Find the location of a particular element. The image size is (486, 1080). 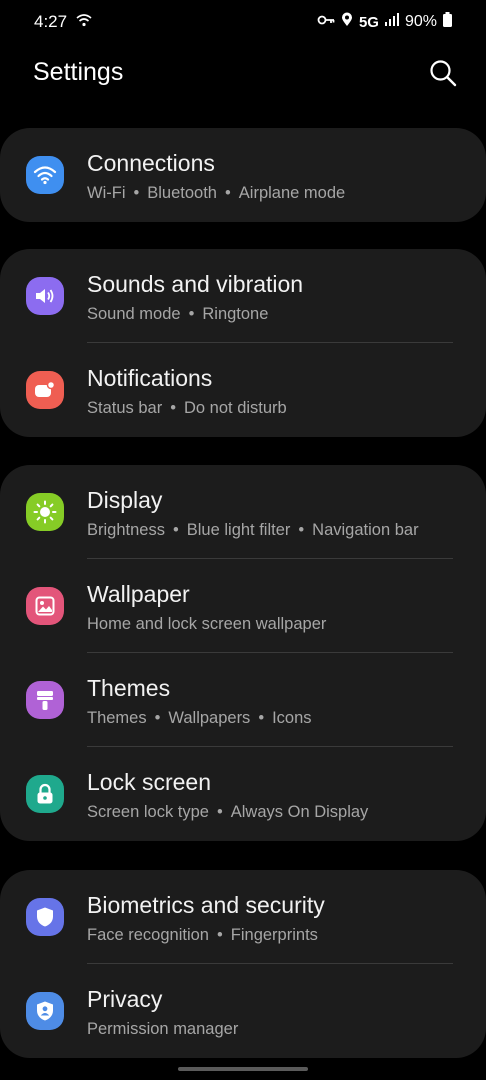

signal-icon is located at coordinates (391, 22).